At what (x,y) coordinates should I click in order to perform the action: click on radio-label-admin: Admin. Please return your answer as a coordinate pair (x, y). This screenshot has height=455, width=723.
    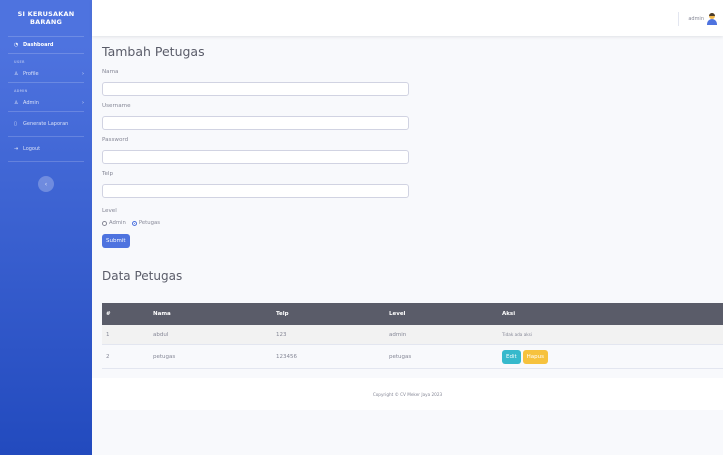
    Looking at the image, I should click on (117, 223).